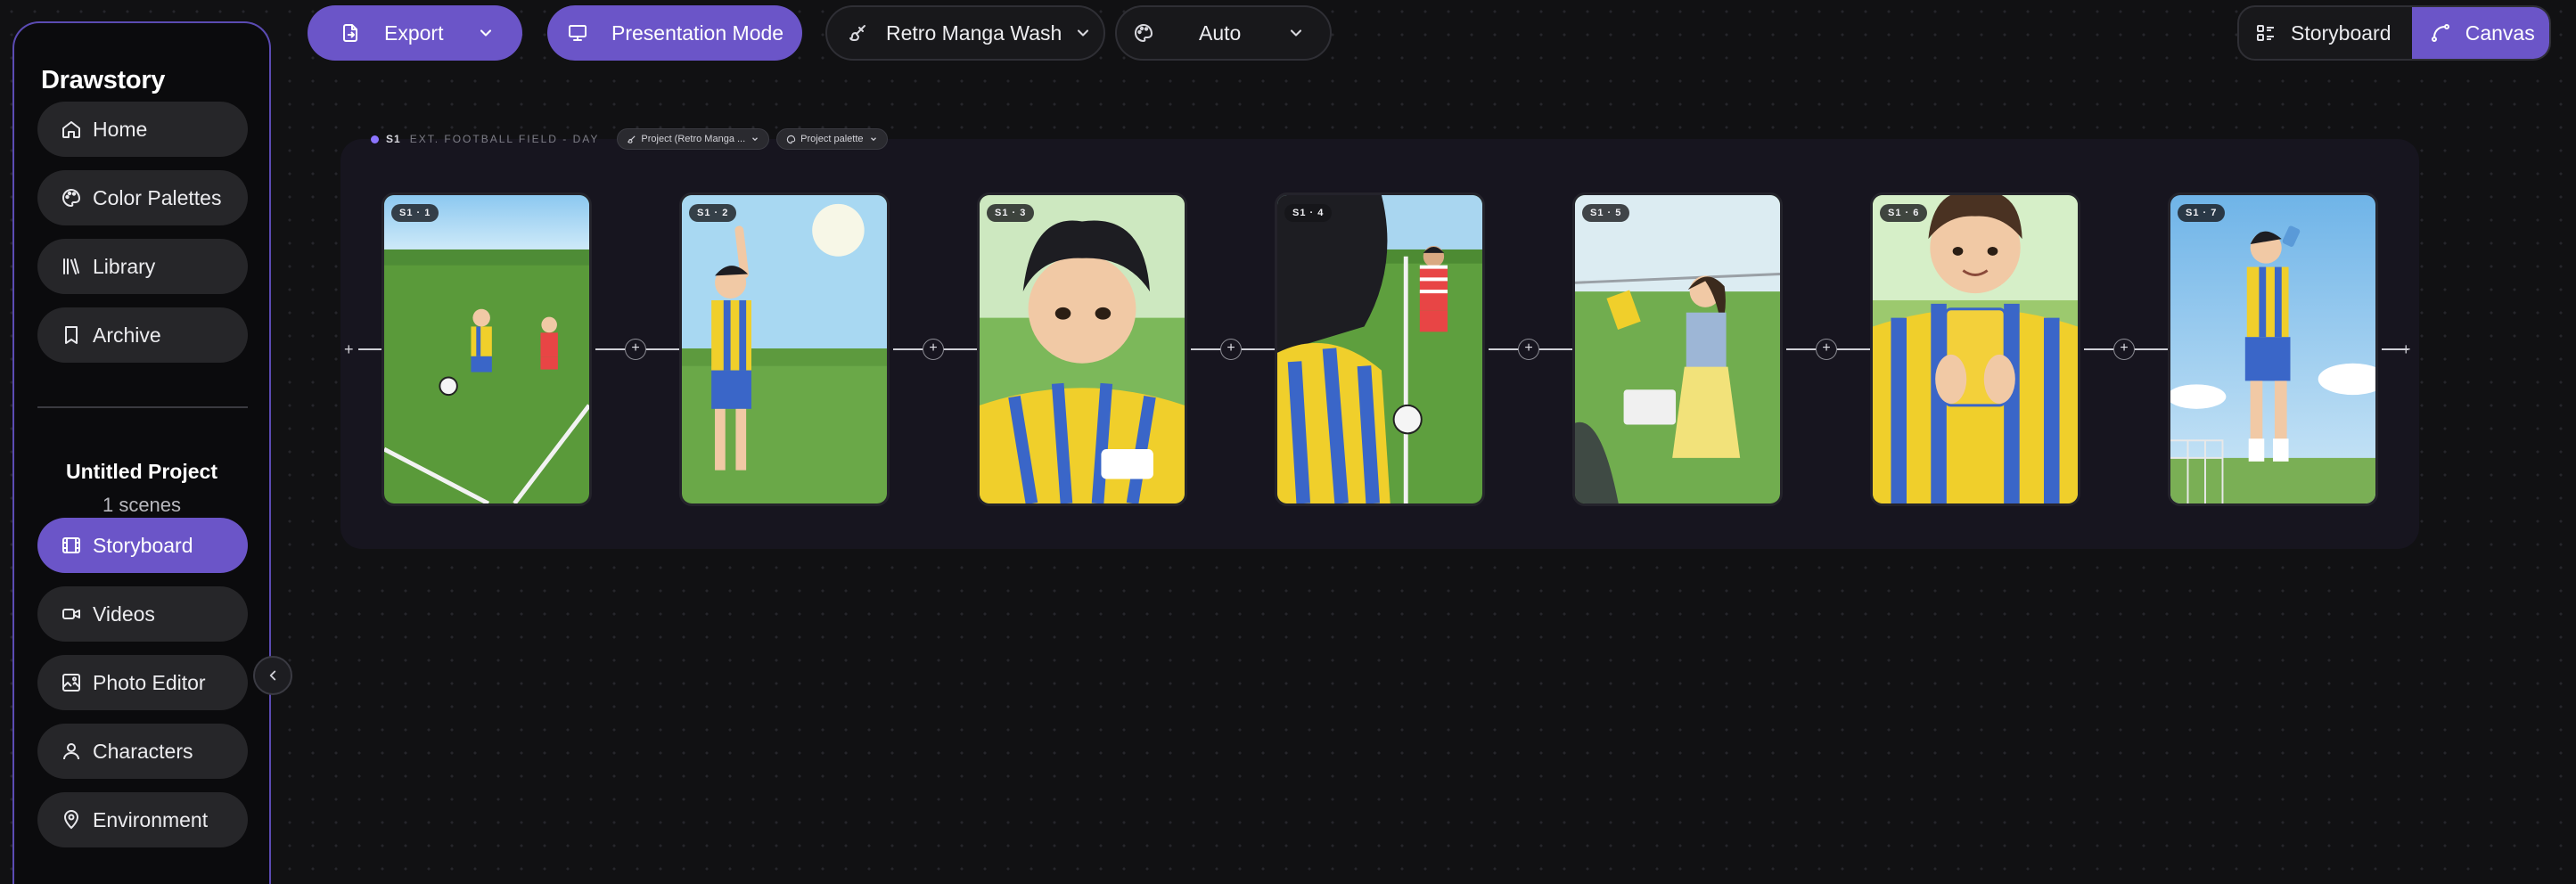 This screenshot has width=2576, height=884. What do you see at coordinates (71, 820) in the screenshot?
I see `location-pin-icon` at bounding box center [71, 820].